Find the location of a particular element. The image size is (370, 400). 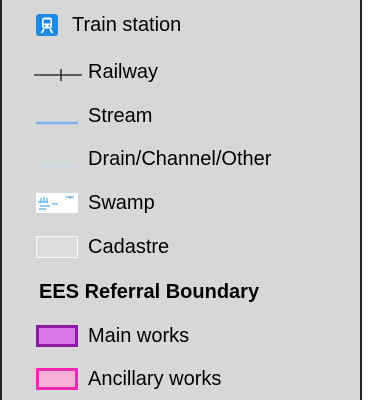

legend-item-label: Cadastre is located at coordinates (129, 246).